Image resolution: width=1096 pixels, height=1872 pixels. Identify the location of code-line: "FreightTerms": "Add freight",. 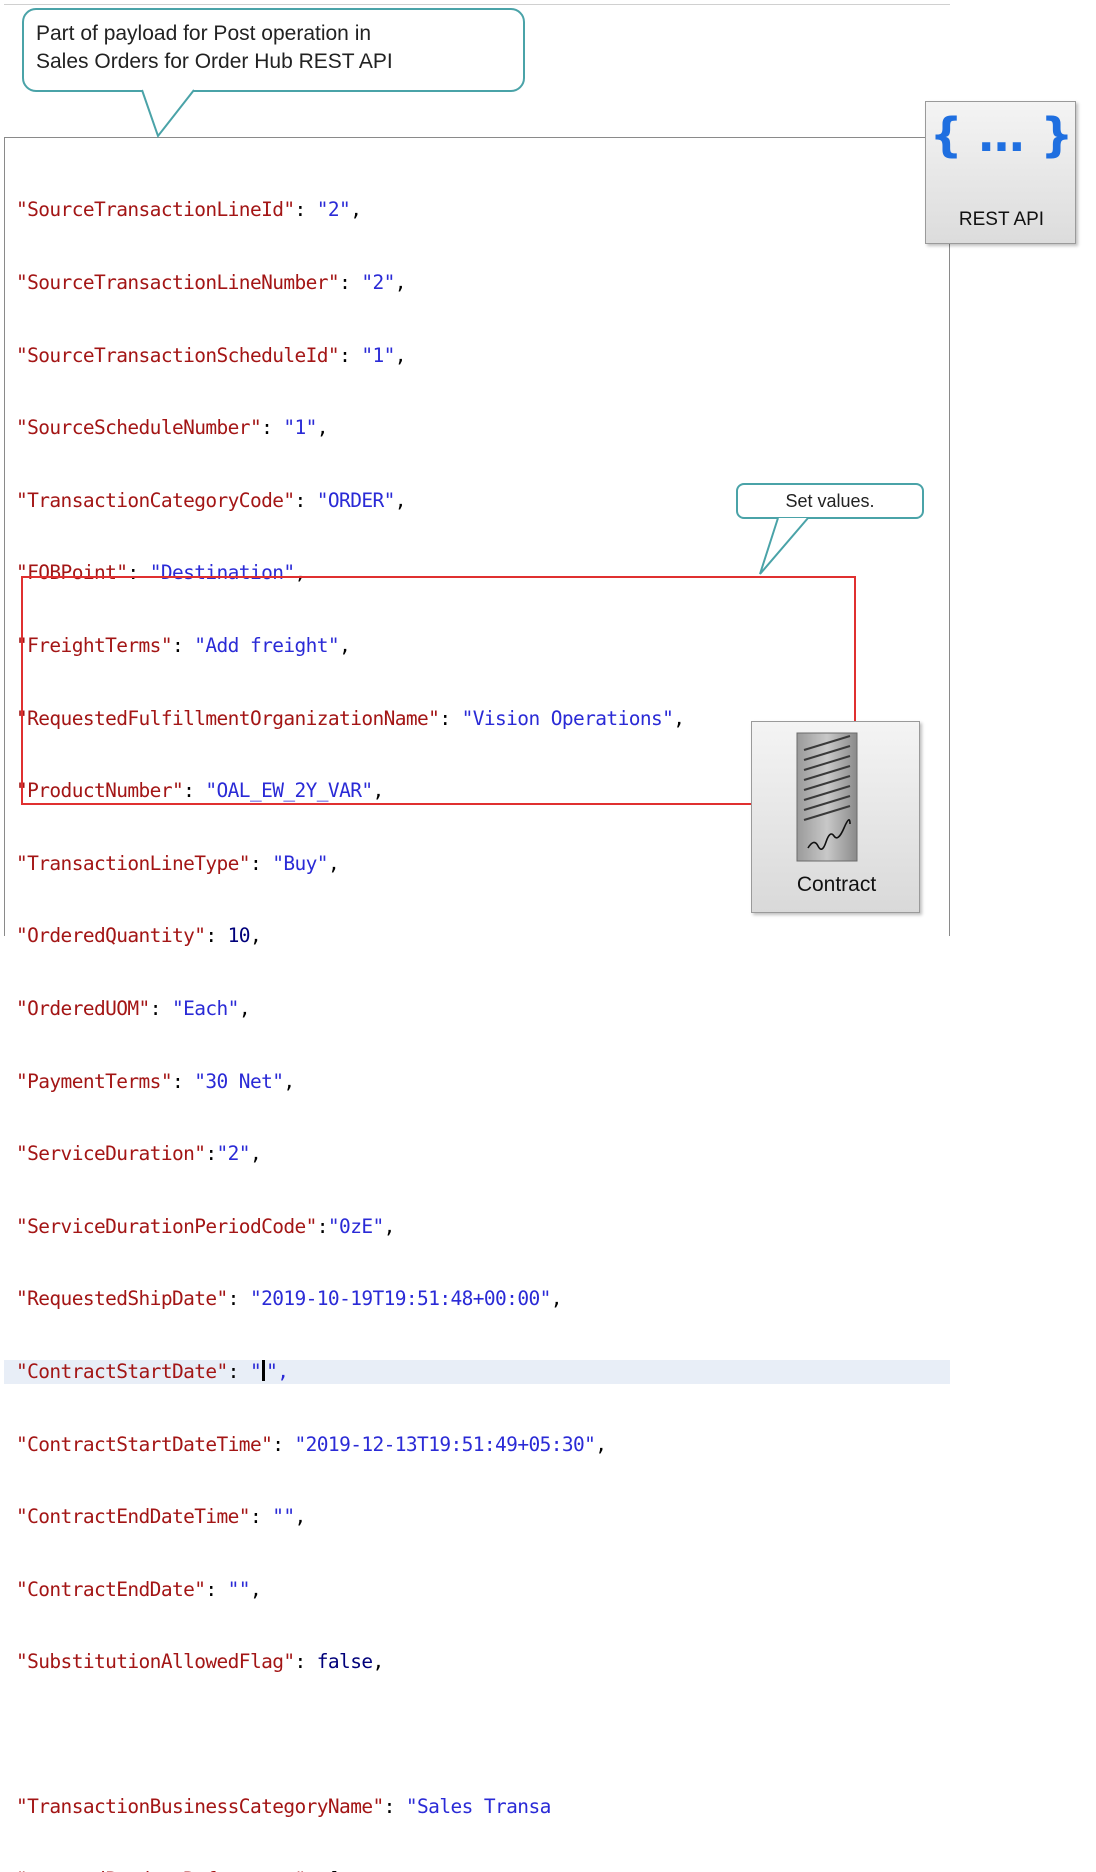
(483, 646).